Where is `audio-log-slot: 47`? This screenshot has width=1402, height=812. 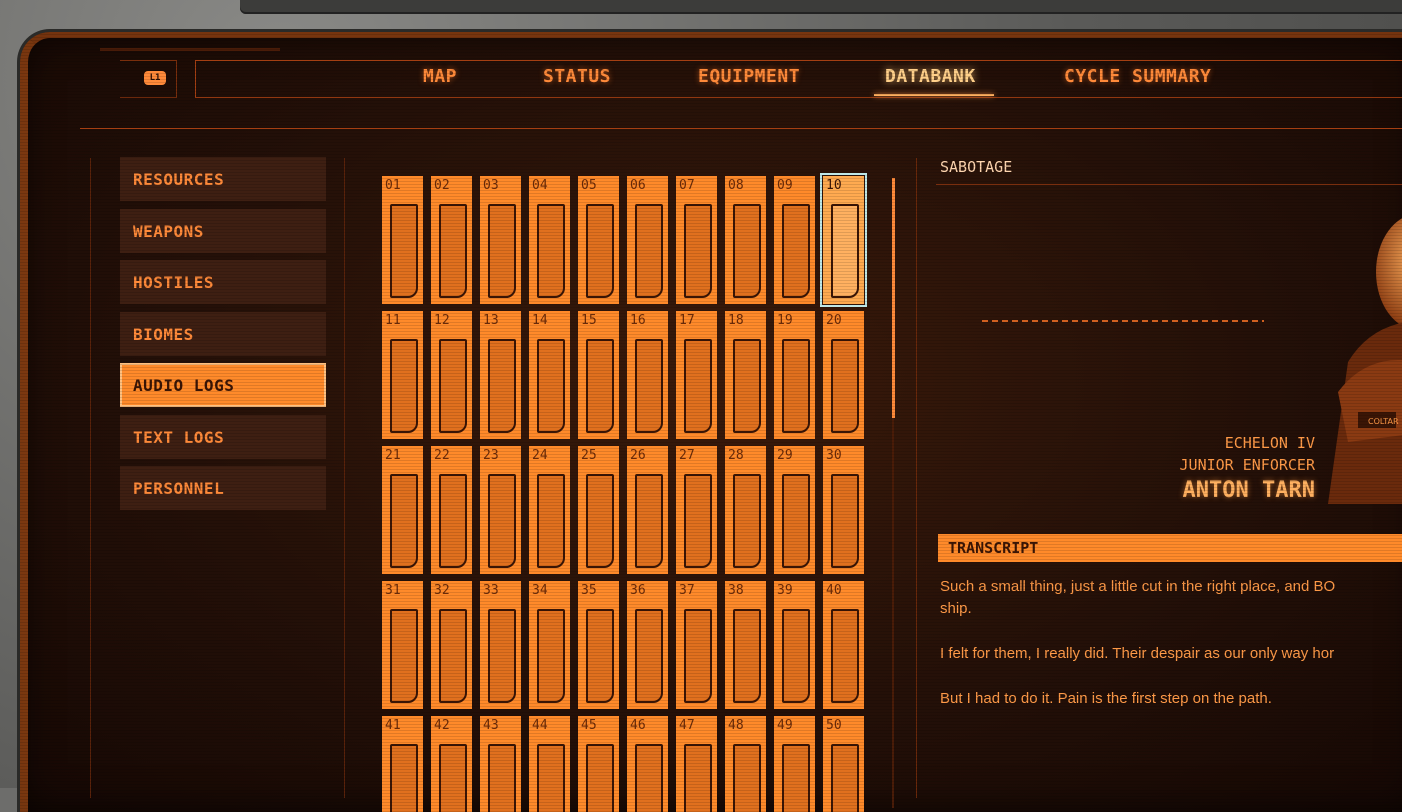 audio-log-slot: 47 is located at coordinates (696, 764).